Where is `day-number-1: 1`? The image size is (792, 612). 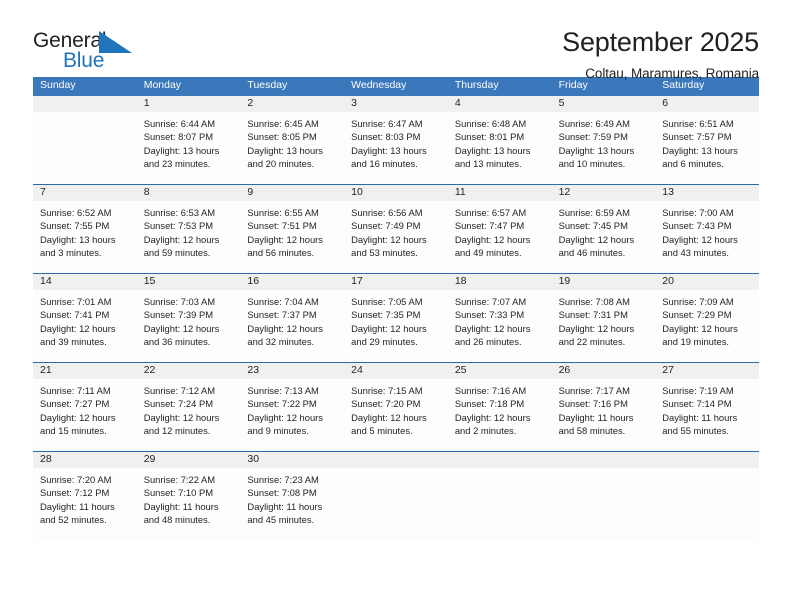 day-number-1: 1 is located at coordinates (189, 104).